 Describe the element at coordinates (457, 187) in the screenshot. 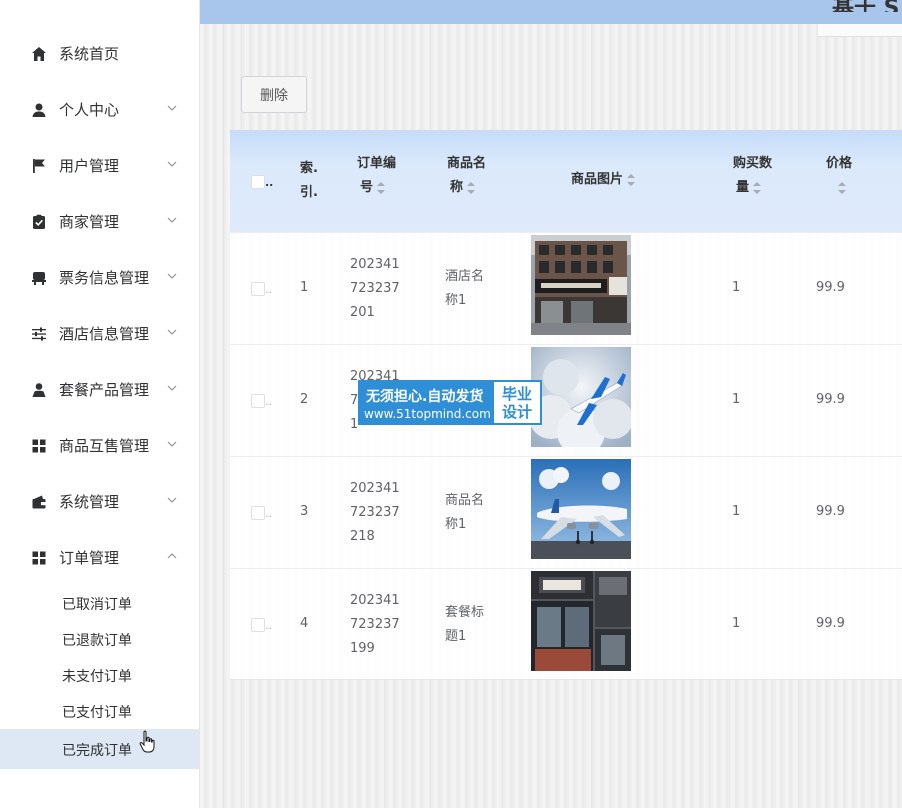

I see `header-product-name-line2: 称` at that location.